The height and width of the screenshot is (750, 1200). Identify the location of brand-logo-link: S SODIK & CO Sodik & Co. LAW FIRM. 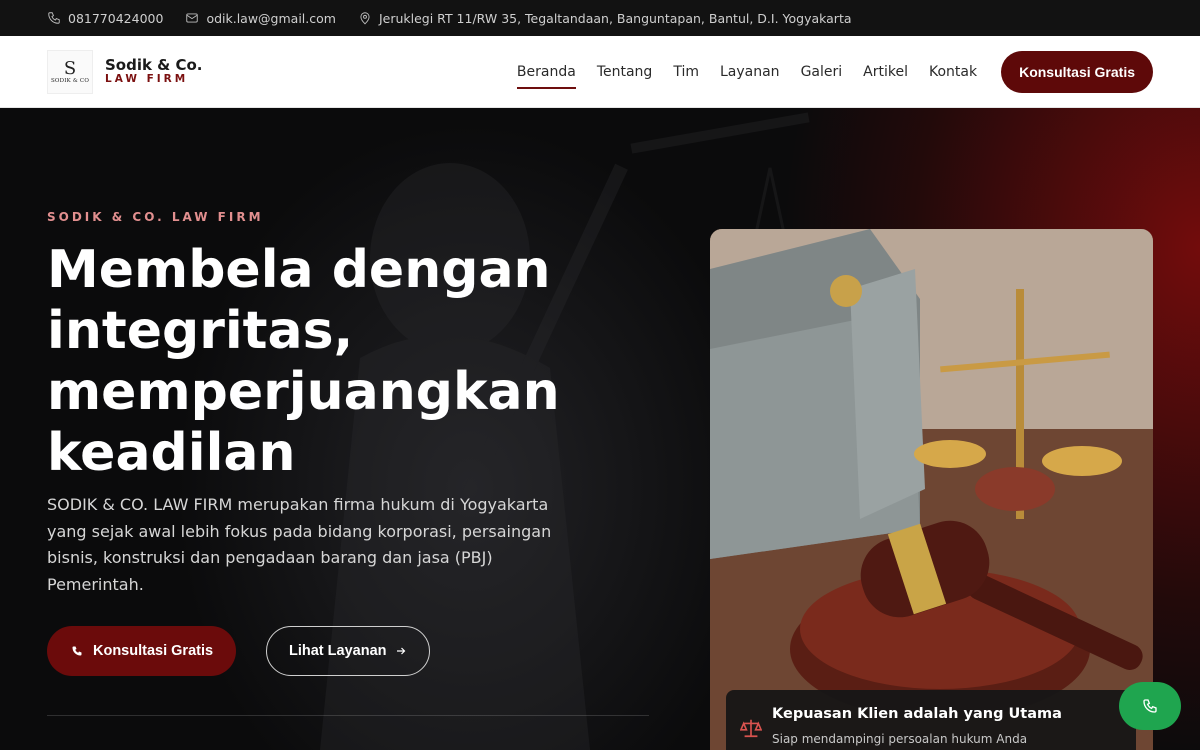
(125, 71).